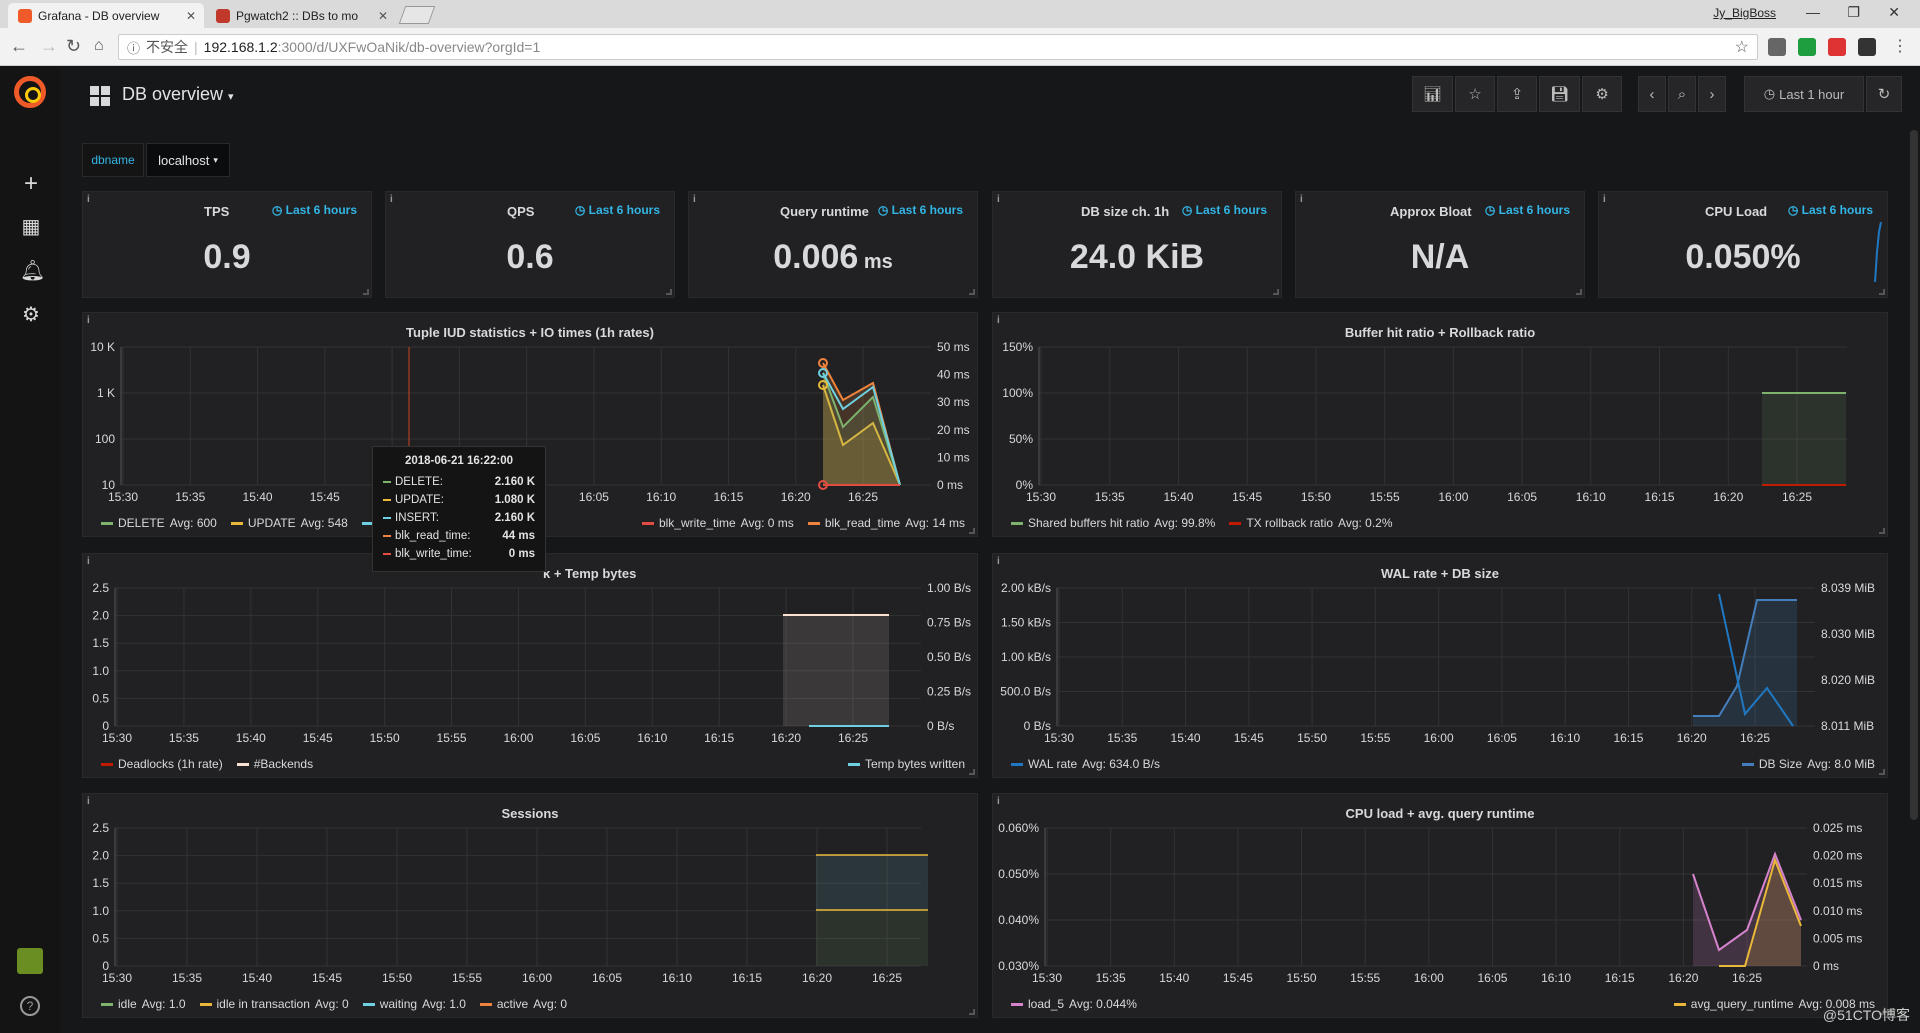 The height and width of the screenshot is (1033, 1920). What do you see at coordinates (30, 1006) in the screenshot?
I see `help-icon: ?` at bounding box center [30, 1006].